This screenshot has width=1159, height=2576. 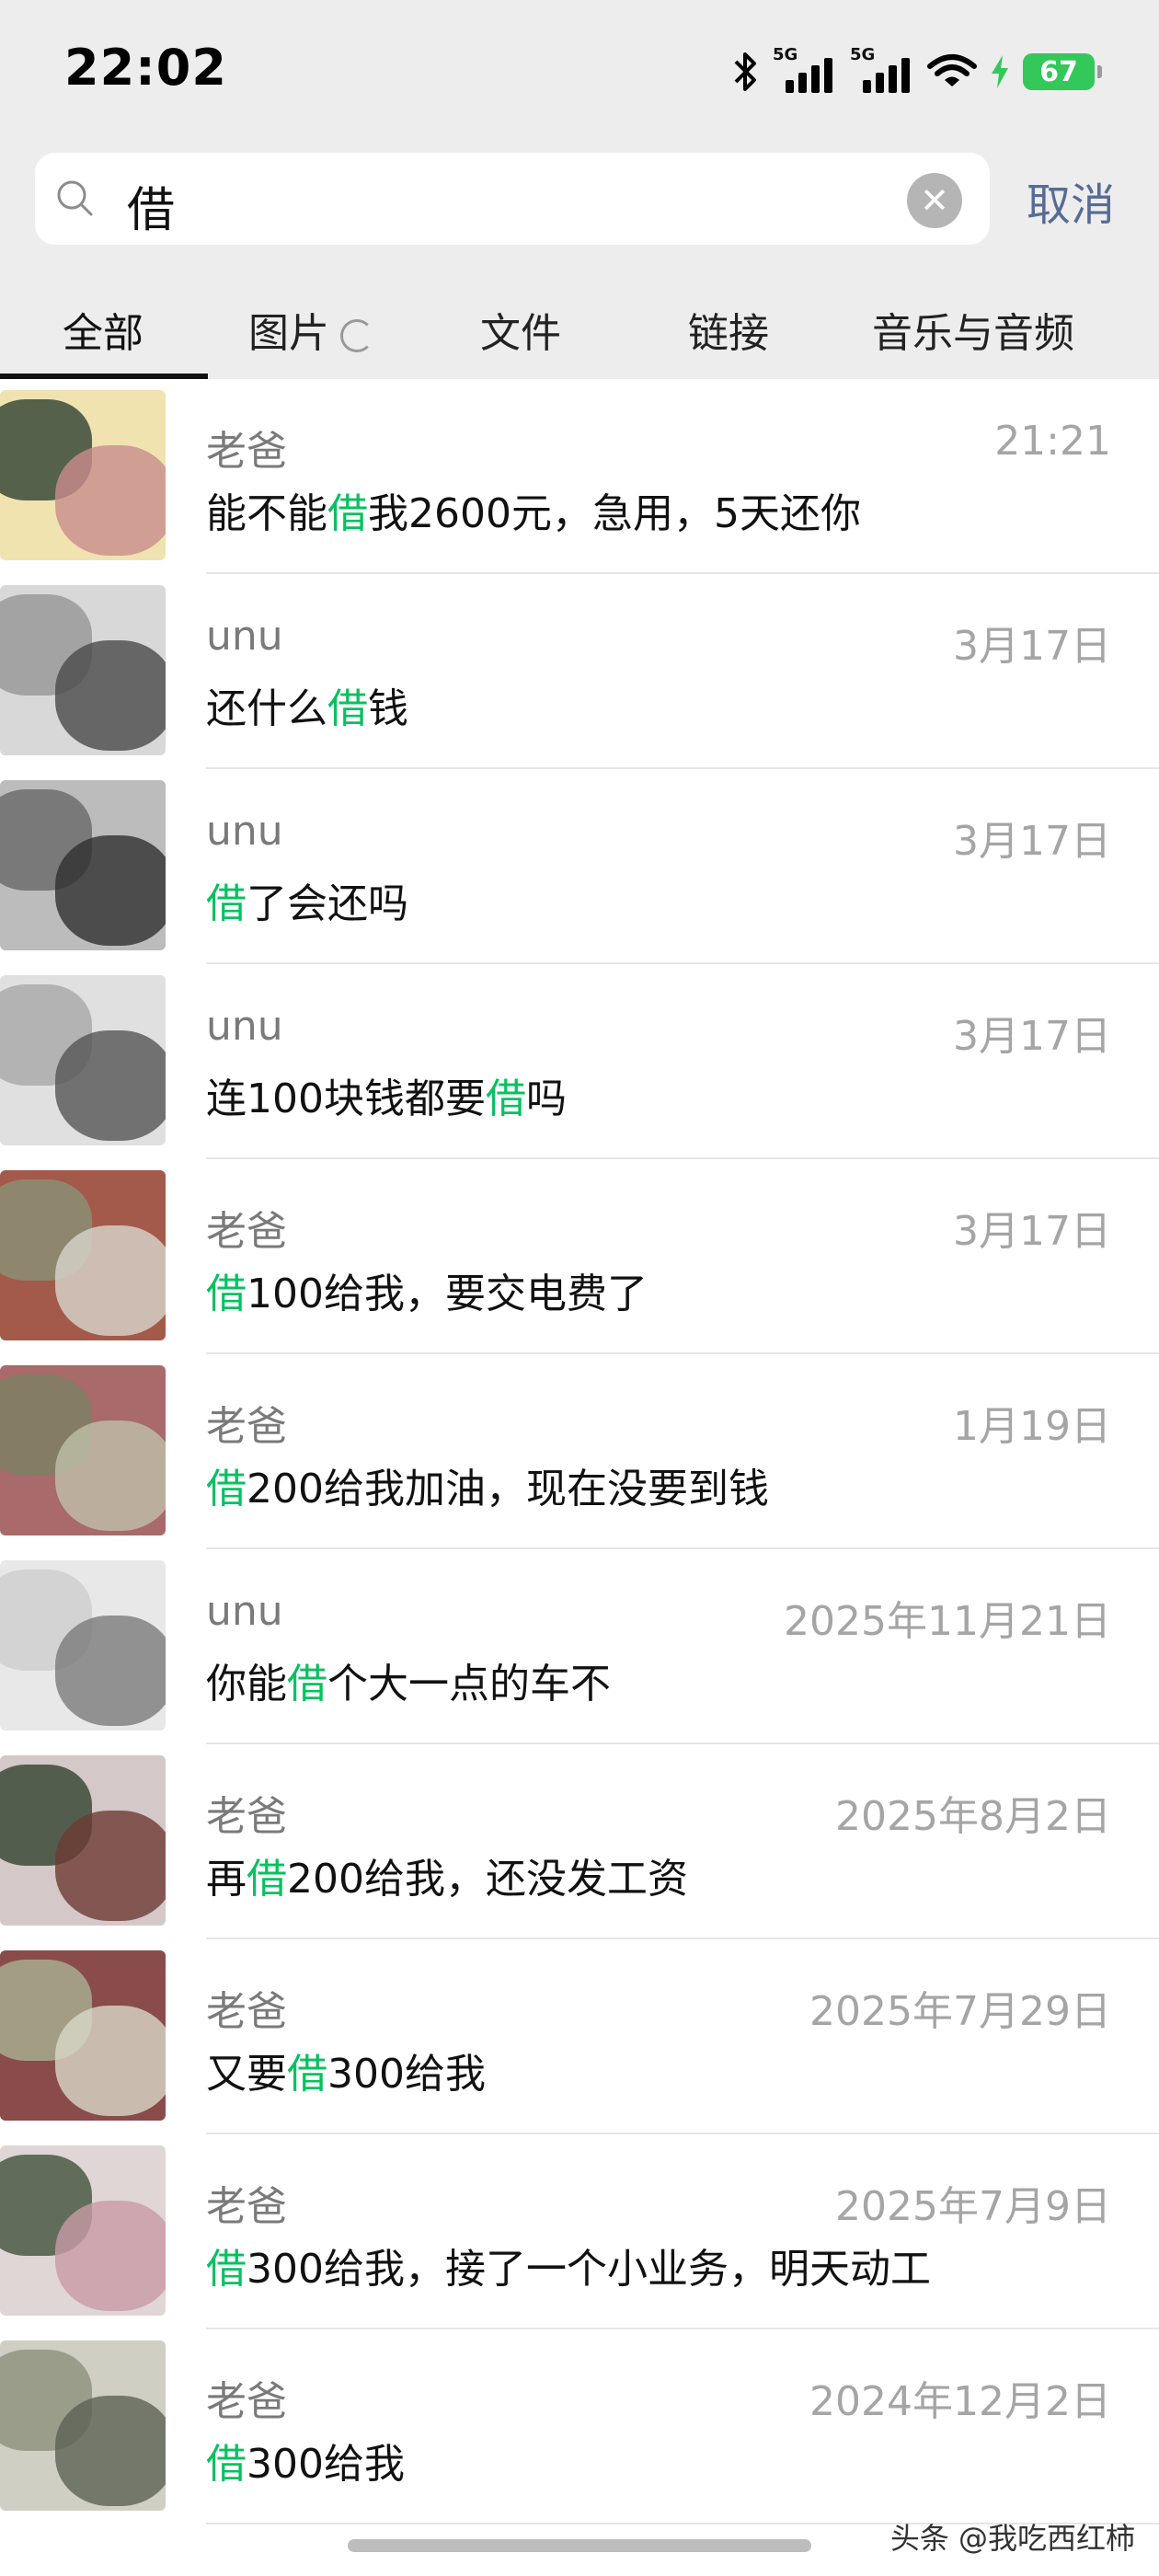 What do you see at coordinates (952, 70) in the screenshot?
I see `wifi-icon` at bounding box center [952, 70].